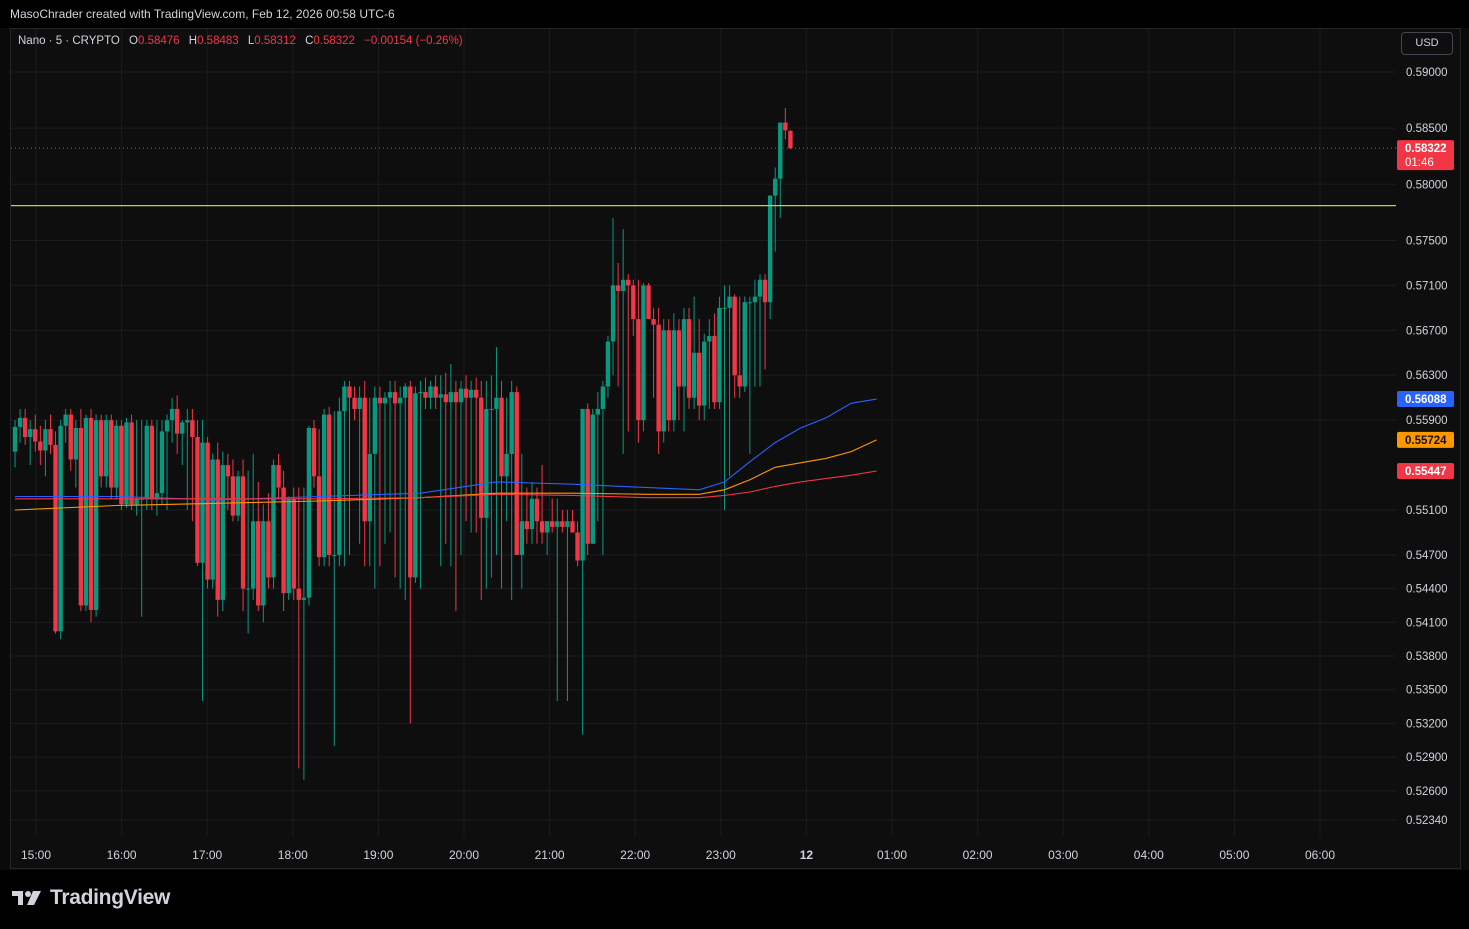 This screenshot has height=929, width=1469. What do you see at coordinates (110, 897) in the screenshot?
I see `tradingview-wordmark: TradingView` at bounding box center [110, 897].